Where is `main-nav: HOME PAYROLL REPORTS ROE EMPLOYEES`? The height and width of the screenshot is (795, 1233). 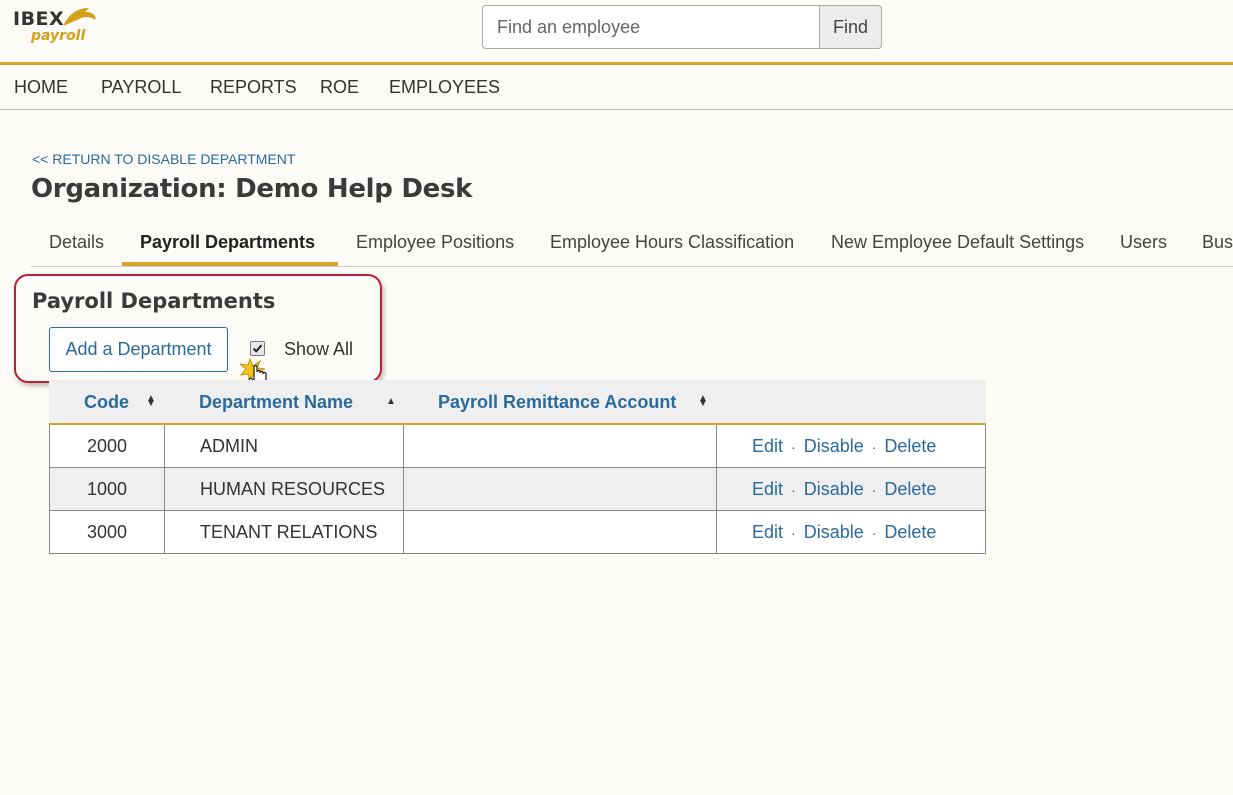
main-nav: HOME PAYROLL REPORTS ROE EMPLOYEES is located at coordinates (616, 87).